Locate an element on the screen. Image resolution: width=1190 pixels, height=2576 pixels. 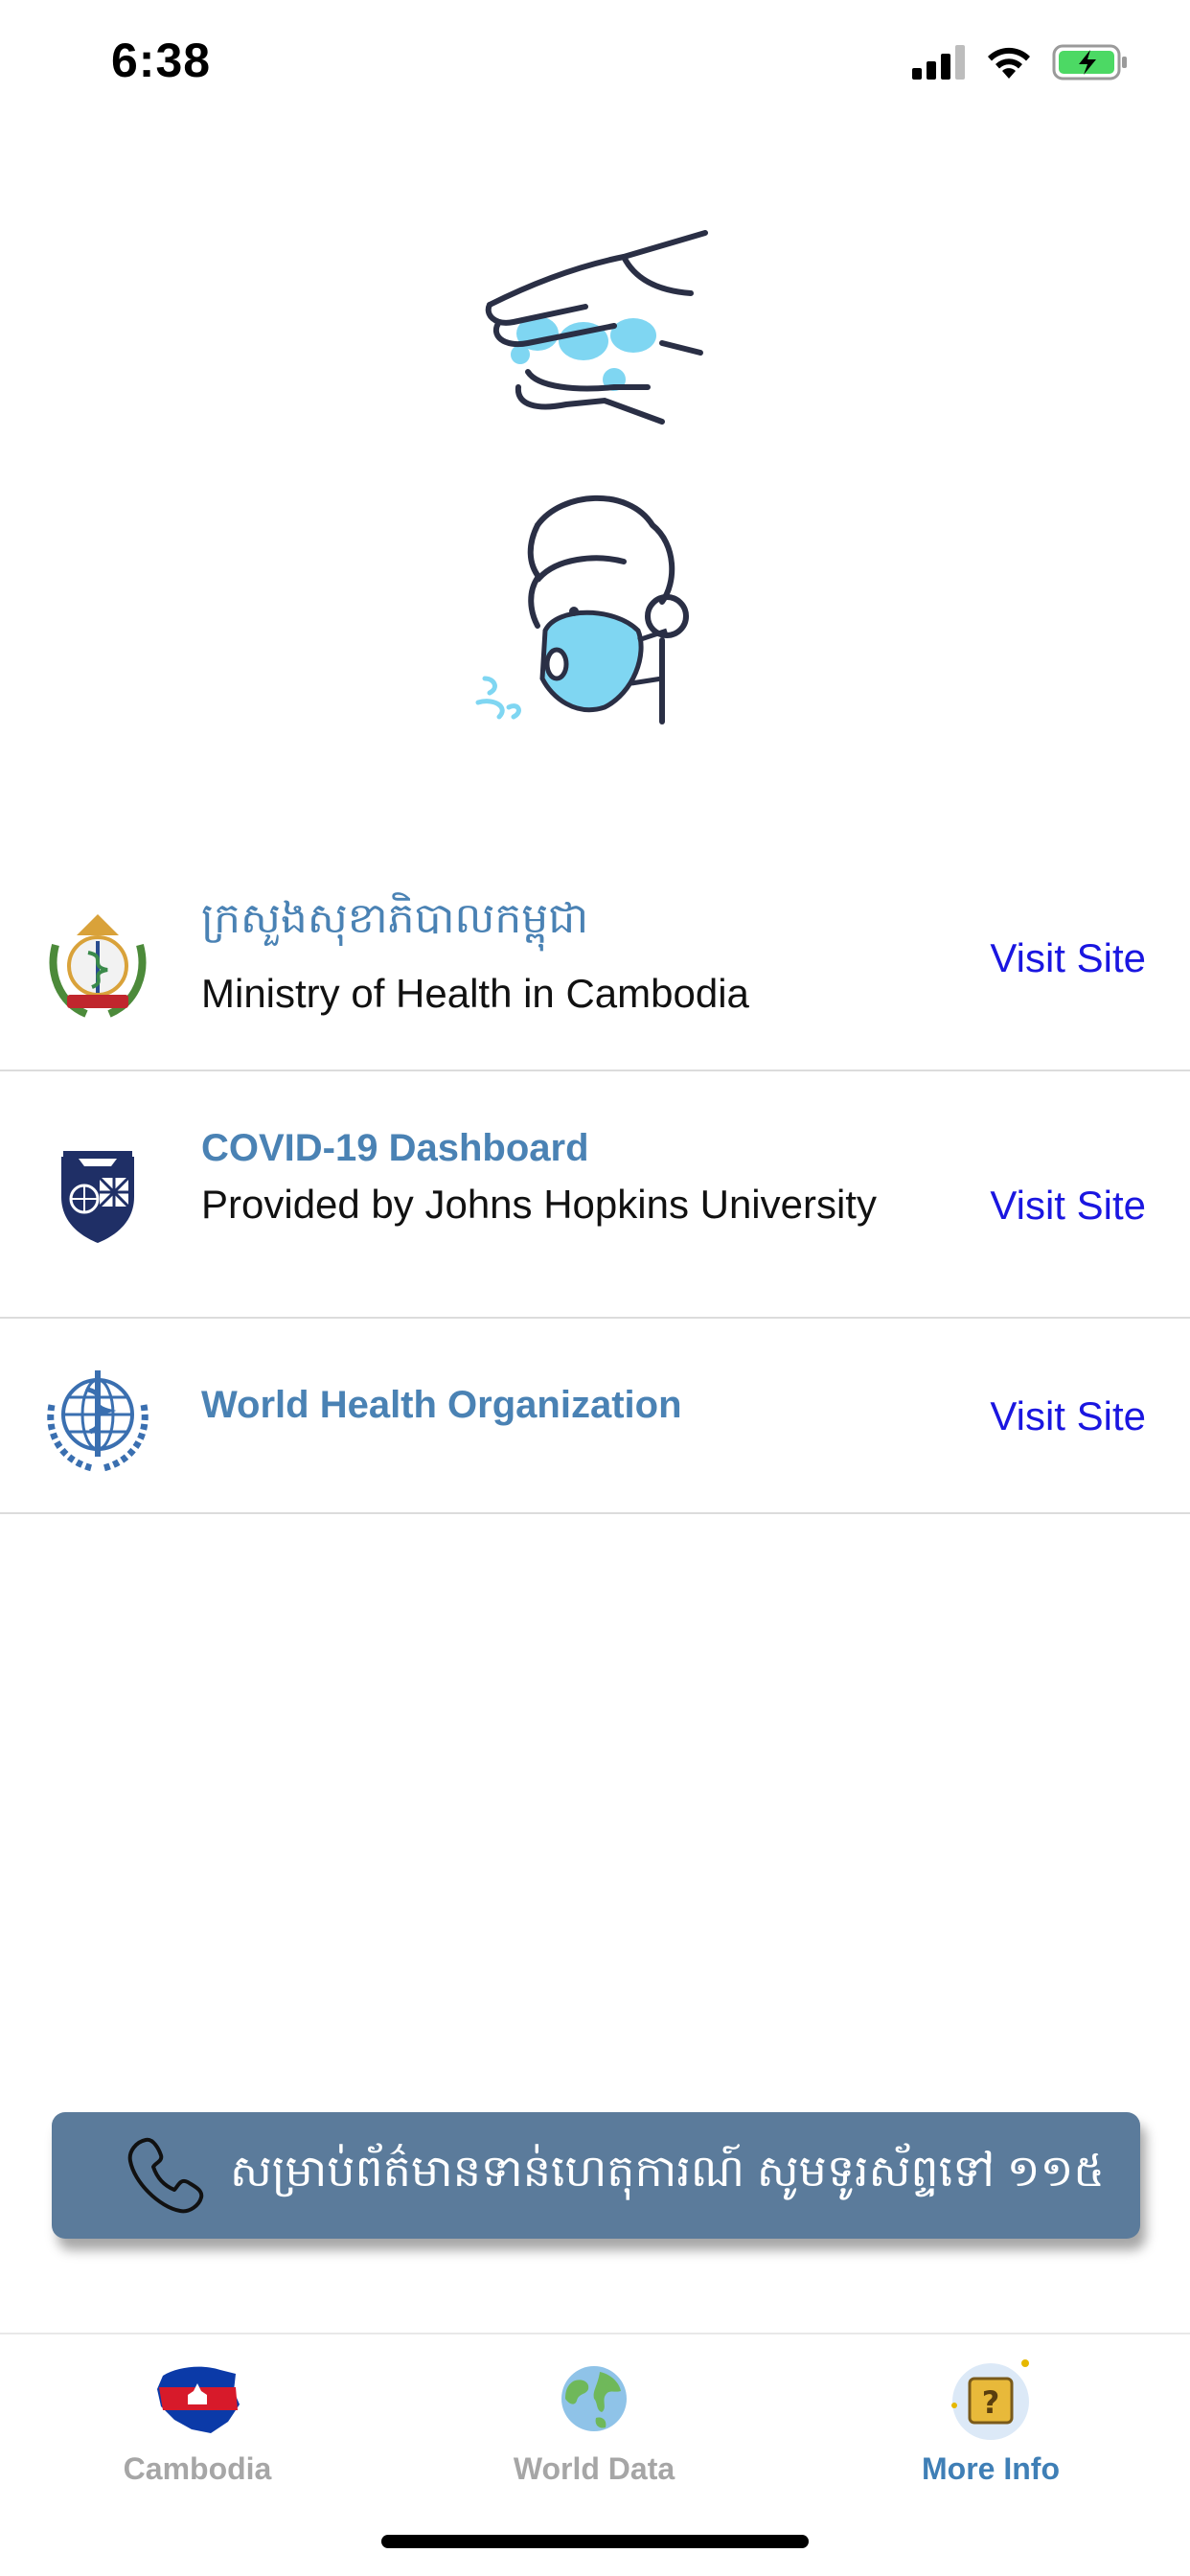
home-indicator is located at coordinates (595, 2541).